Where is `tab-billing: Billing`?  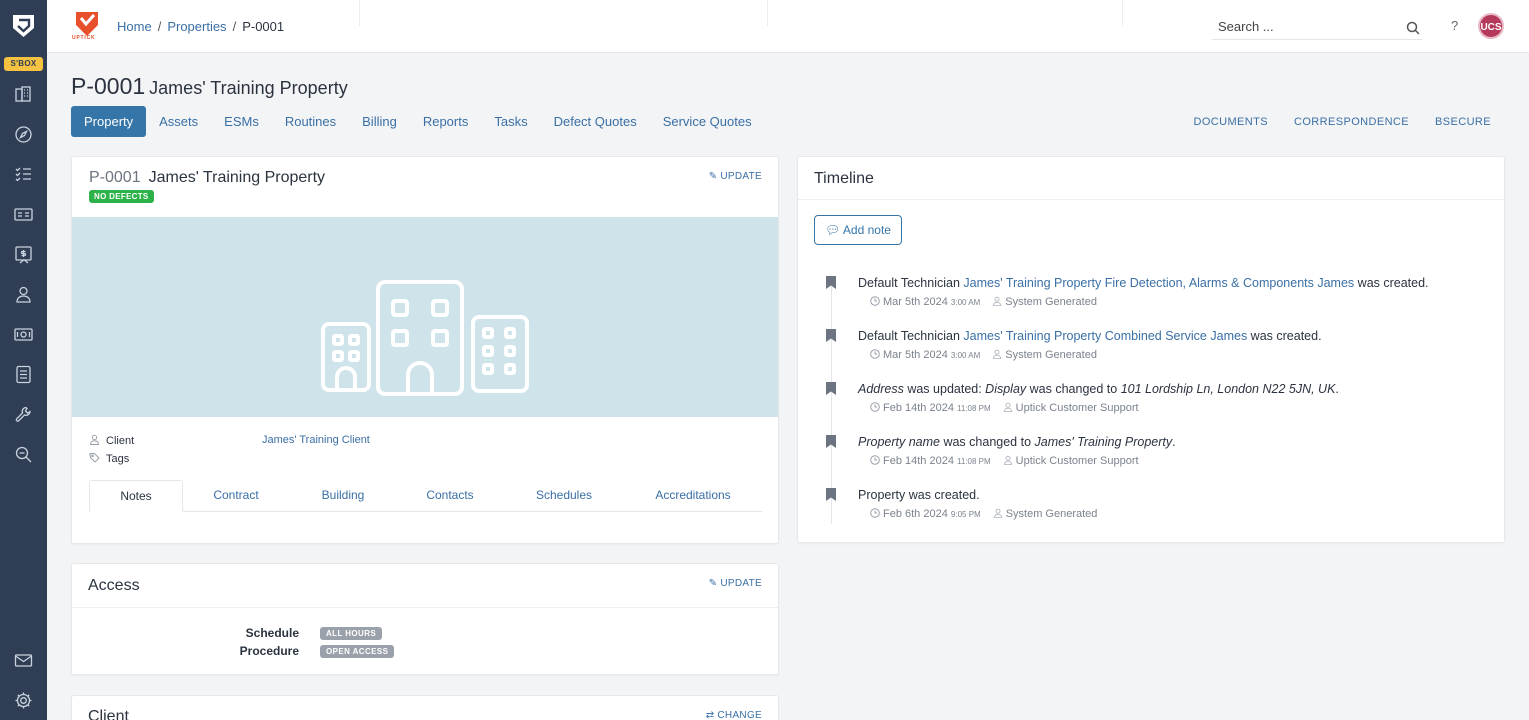
tab-billing: Billing is located at coordinates (379, 121).